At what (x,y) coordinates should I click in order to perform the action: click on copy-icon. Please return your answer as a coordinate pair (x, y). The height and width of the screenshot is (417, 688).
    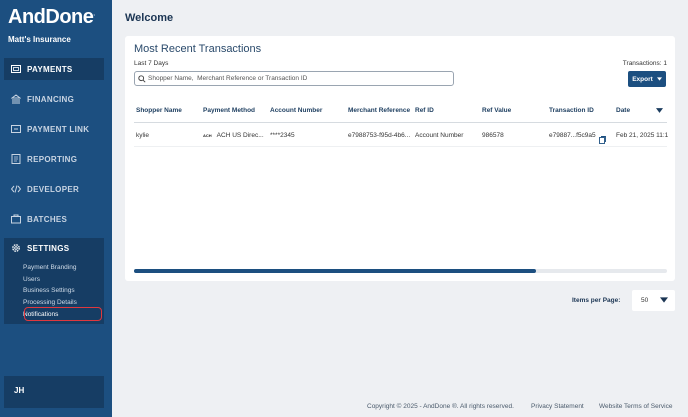
    Looking at the image, I should click on (602, 140).